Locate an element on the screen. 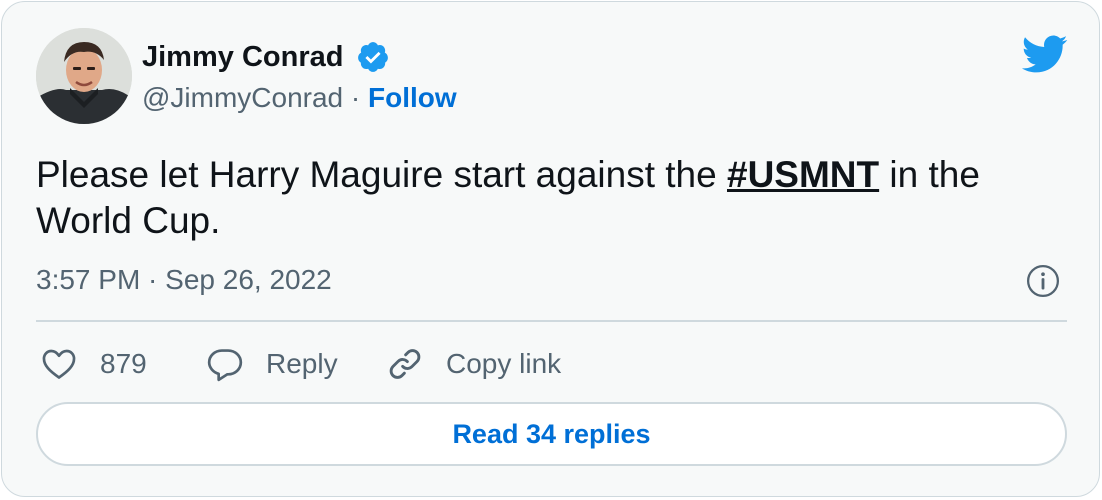  read-replies-button: Read 34 replies is located at coordinates (551, 434).